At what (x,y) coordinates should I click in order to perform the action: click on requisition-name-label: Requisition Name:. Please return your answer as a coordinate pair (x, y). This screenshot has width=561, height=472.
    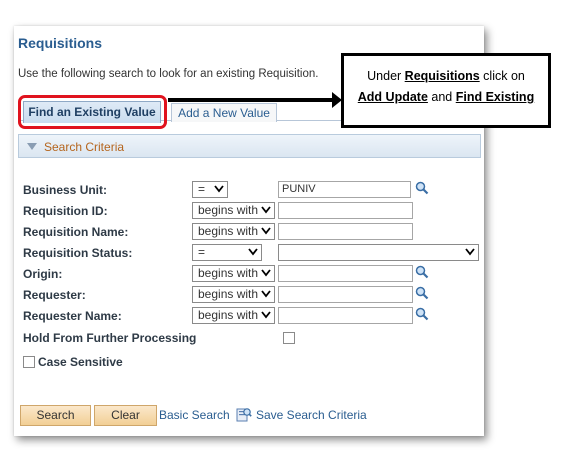
    Looking at the image, I should click on (76, 232).